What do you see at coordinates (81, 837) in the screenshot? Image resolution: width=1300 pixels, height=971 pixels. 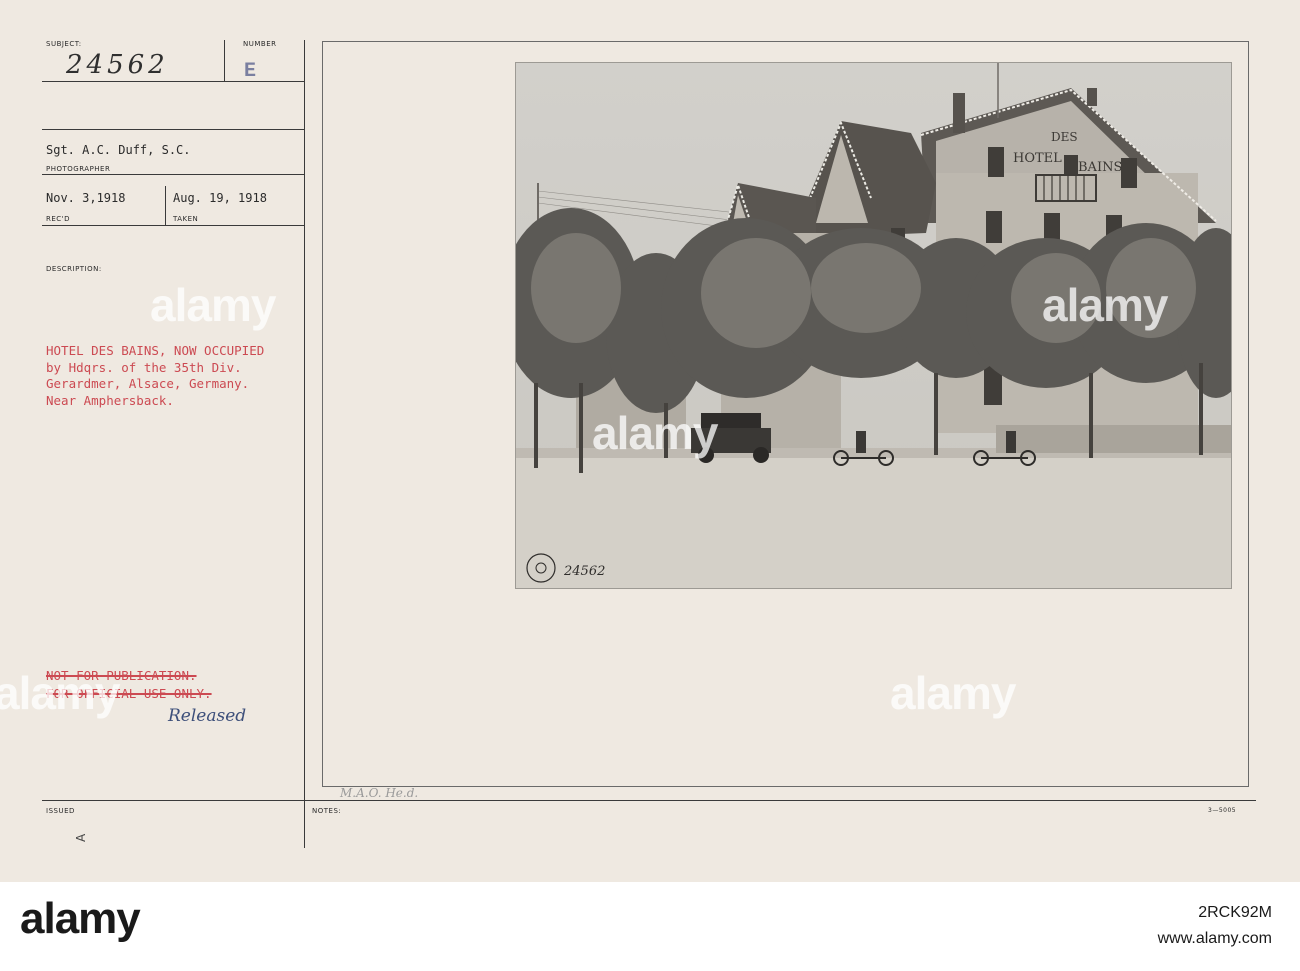 I see `issued-mark-text: A` at bounding box center [81, 837].